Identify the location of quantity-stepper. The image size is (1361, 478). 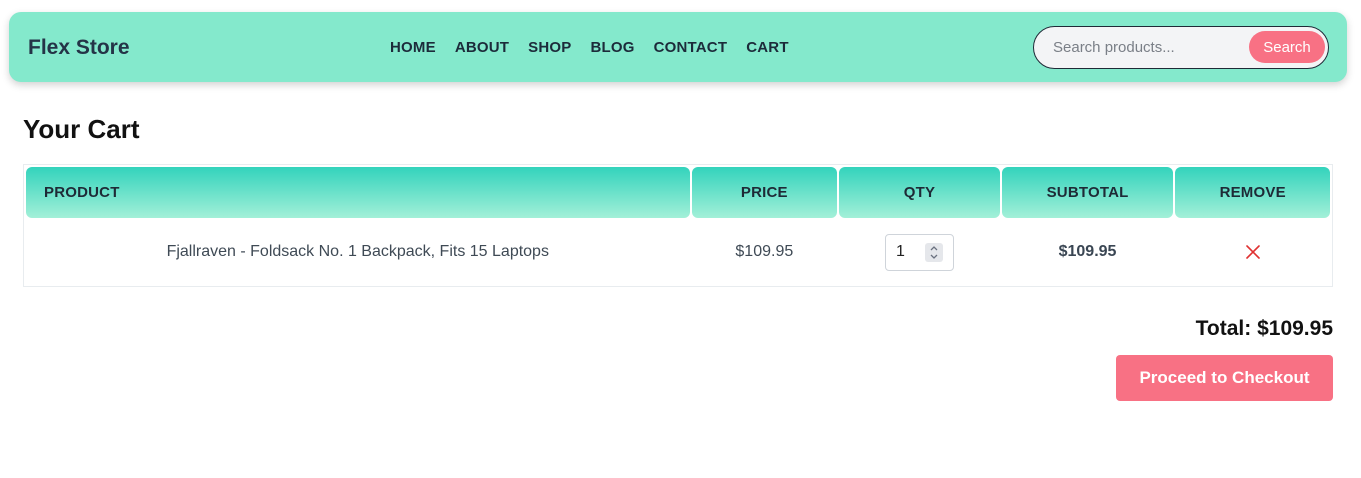
(919, 252).